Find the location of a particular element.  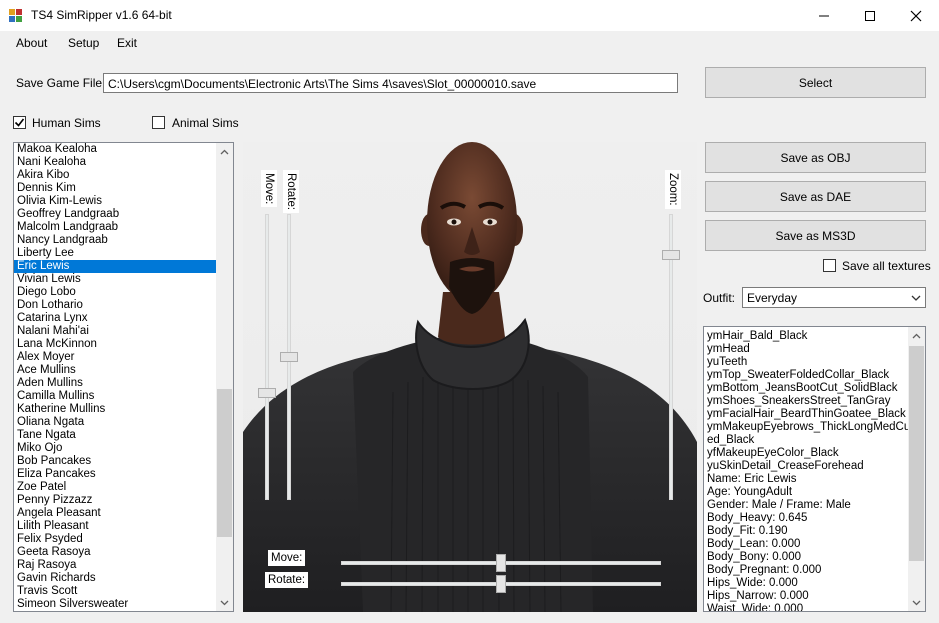

sim-list-item: Angela Pleasant is located at coordinates (115, 513).